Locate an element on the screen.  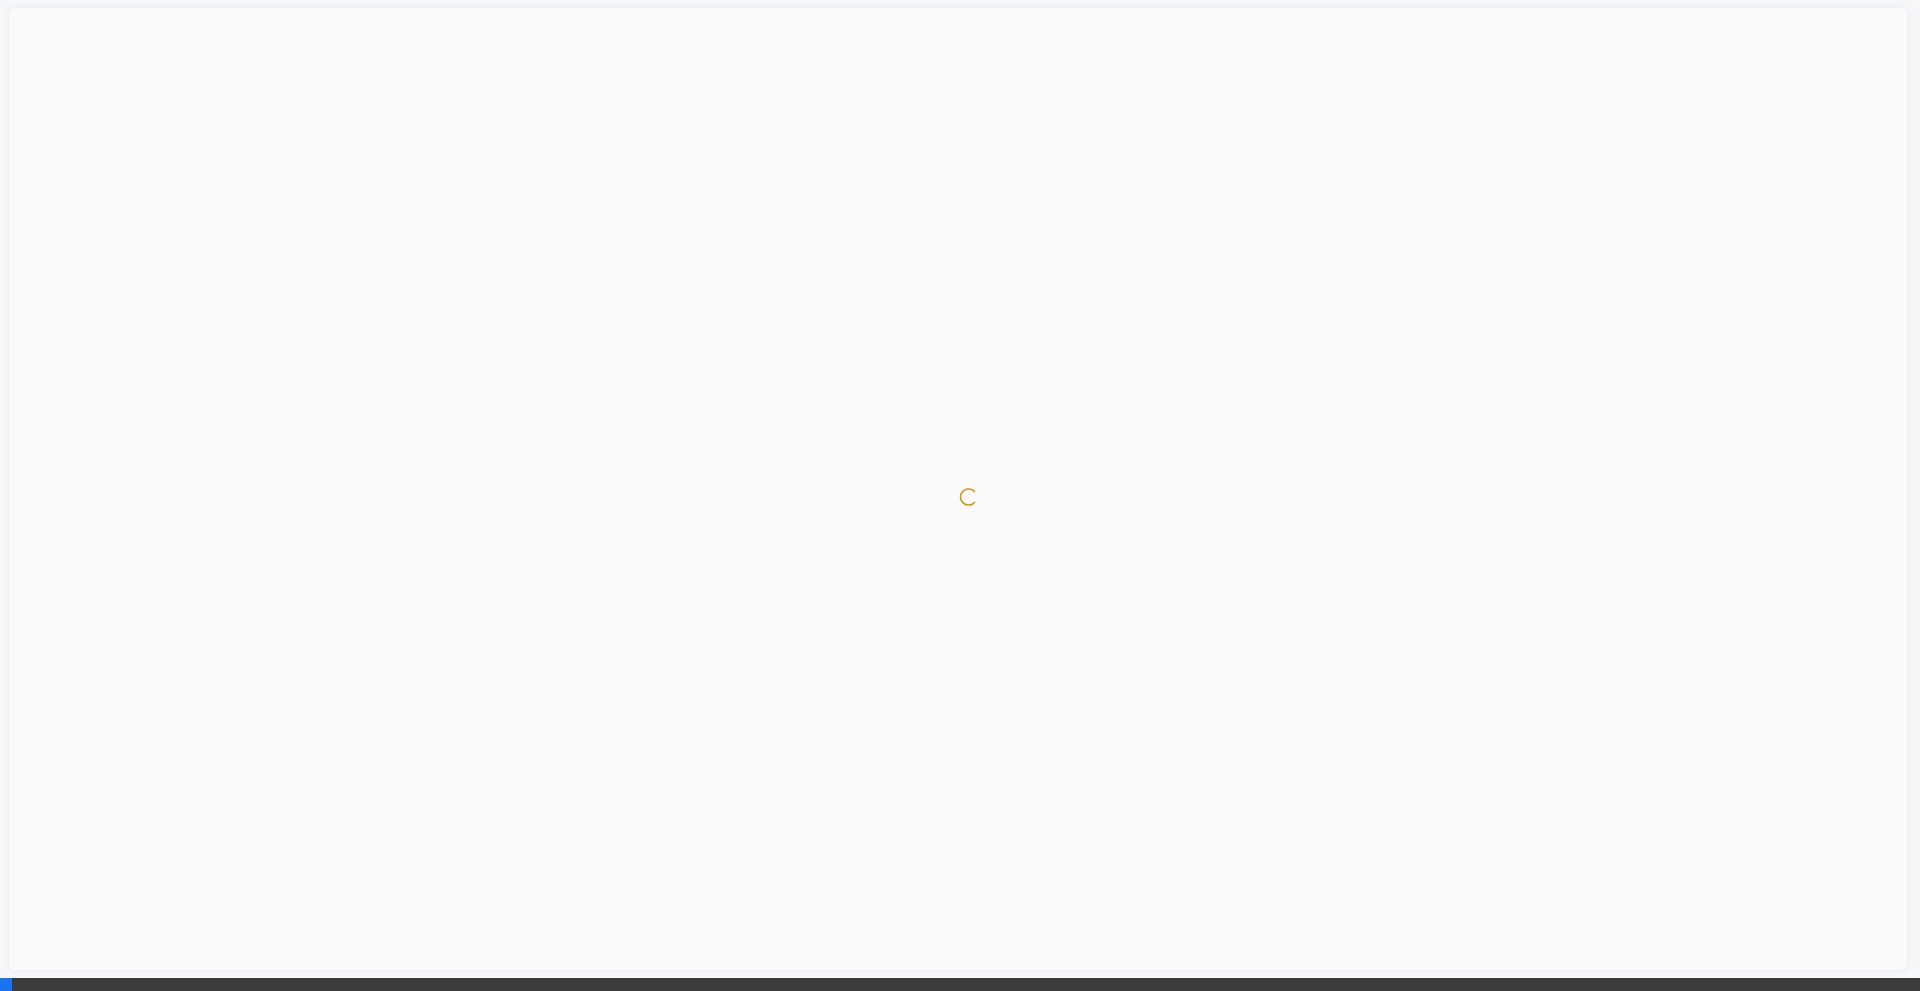
status-bar is located at coordinates (960, 984).